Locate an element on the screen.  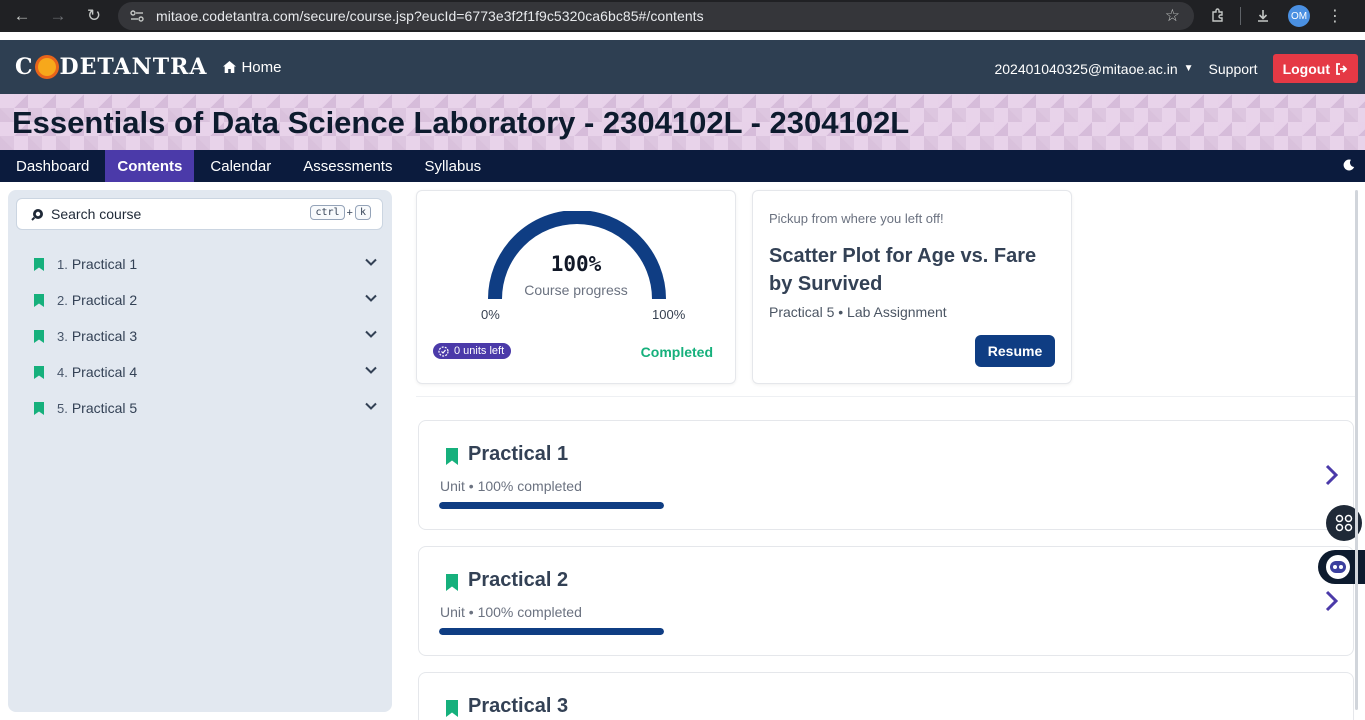
site-info-icon is located at coordinates (137, 16).